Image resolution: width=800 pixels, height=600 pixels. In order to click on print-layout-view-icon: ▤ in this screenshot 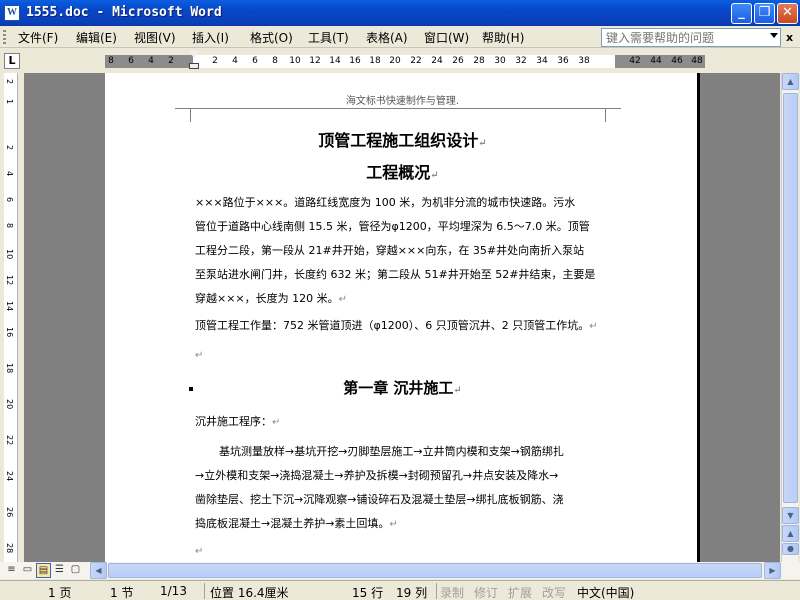, I will do `click(43, 570)`.